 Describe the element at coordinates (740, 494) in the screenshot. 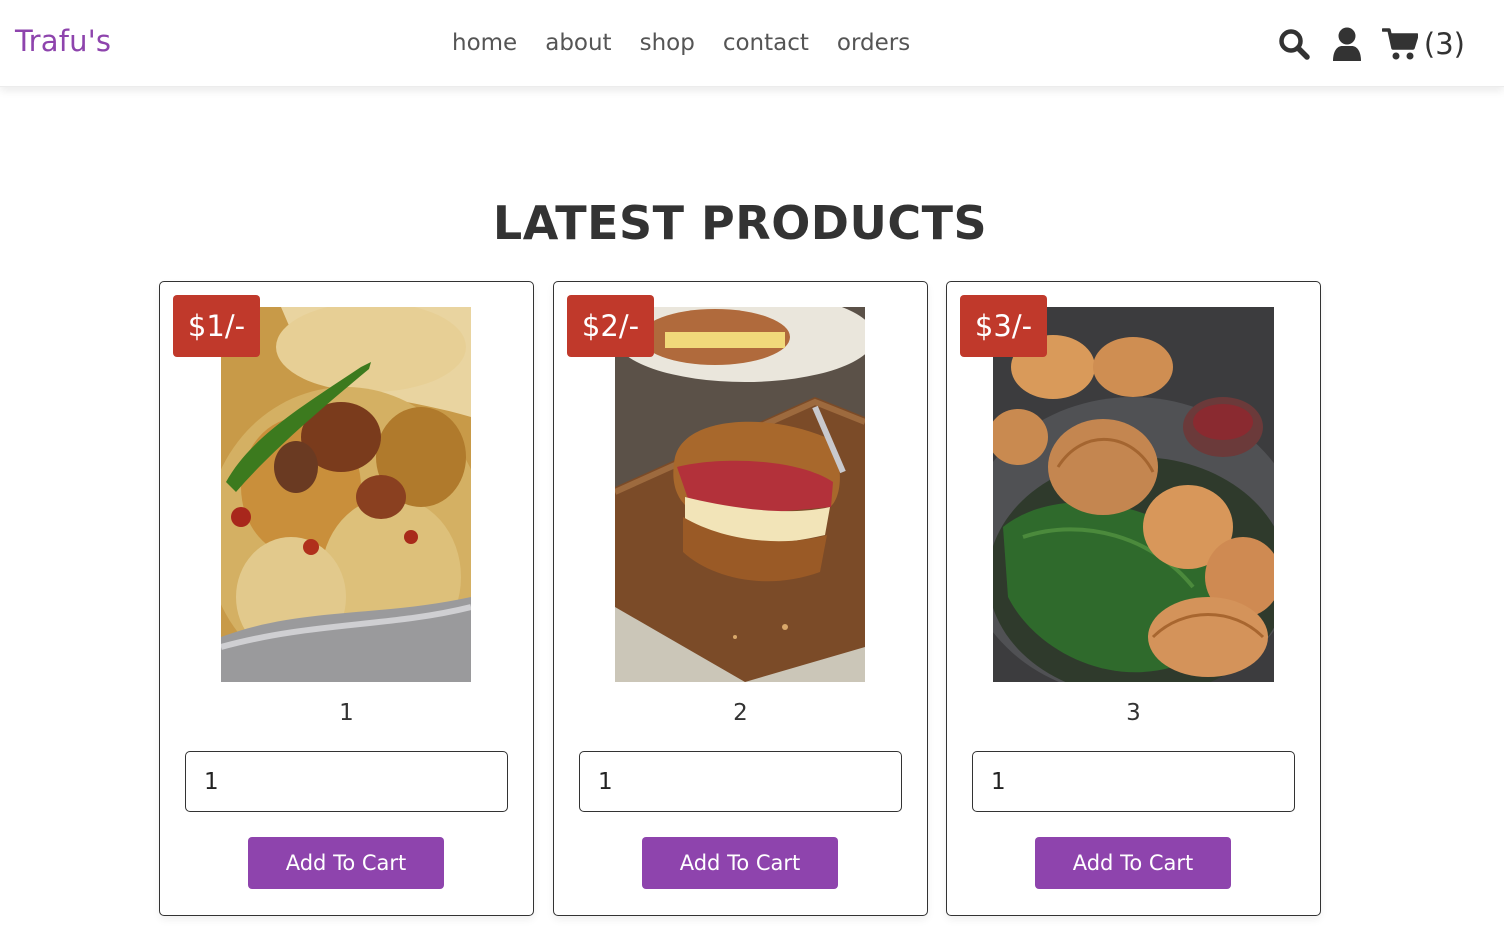

I see `sandwich-photo` at that location.